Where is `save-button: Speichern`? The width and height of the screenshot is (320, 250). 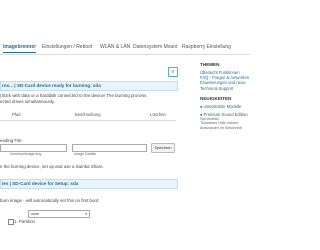 save-button: Speichern is located at coordinates (163, 148).